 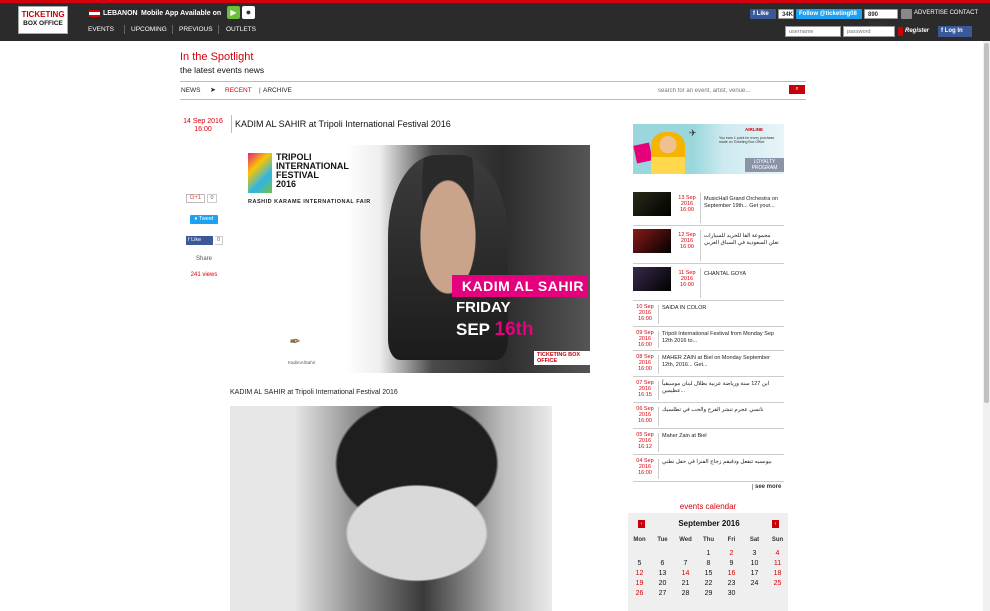 I want to click on signature-logo: ✒, so click(x=294, y=341).